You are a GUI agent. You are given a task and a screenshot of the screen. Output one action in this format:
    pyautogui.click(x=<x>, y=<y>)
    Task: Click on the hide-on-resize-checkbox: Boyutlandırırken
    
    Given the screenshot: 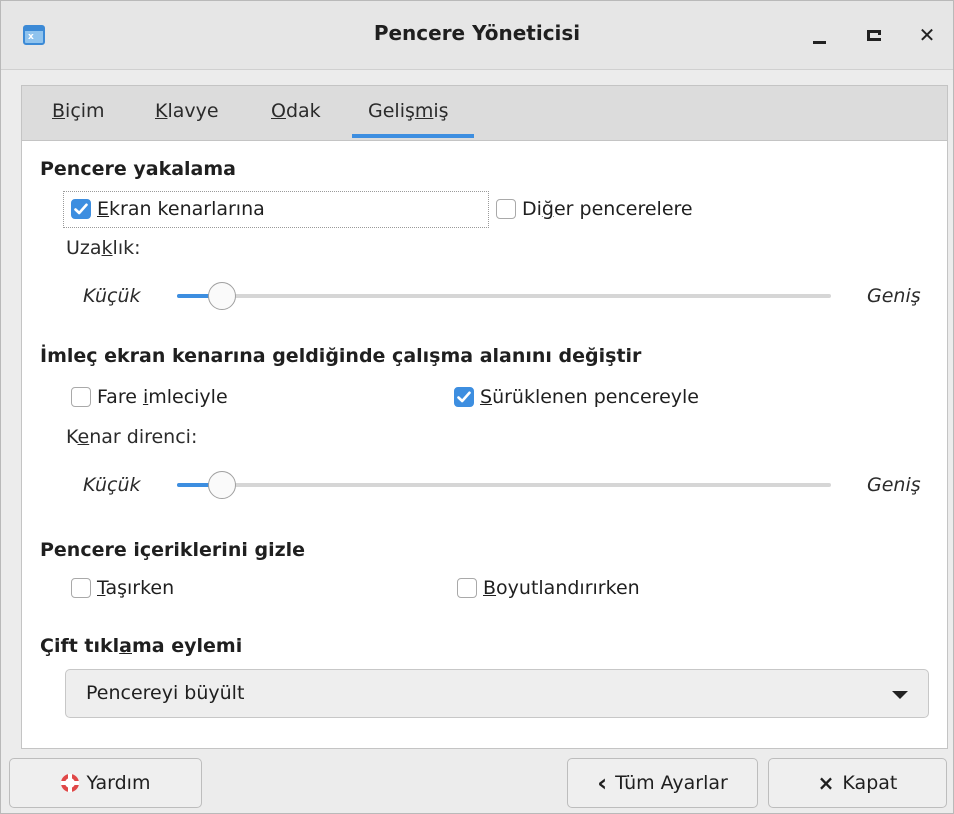 What is the action you would take?
    pyautogui.click(x=548, y=588)
    